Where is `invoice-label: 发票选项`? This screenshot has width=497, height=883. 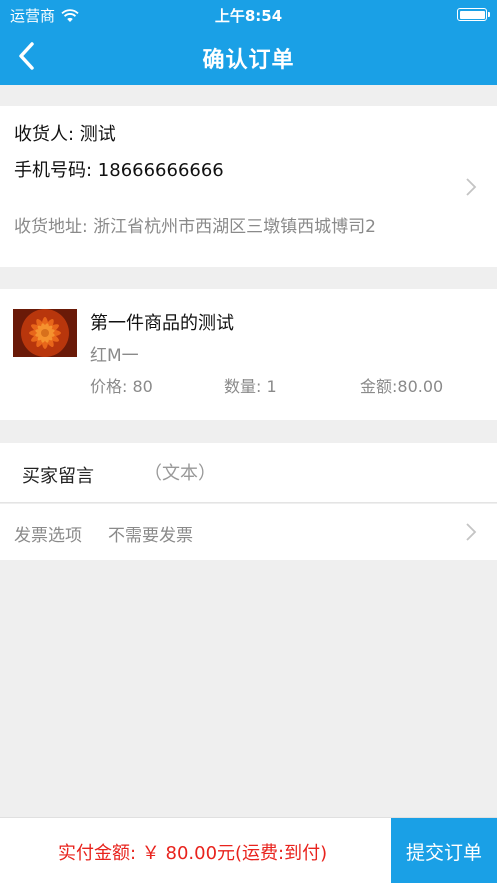 invoice-label: 发票选项 is located at coordinates (48, 536).